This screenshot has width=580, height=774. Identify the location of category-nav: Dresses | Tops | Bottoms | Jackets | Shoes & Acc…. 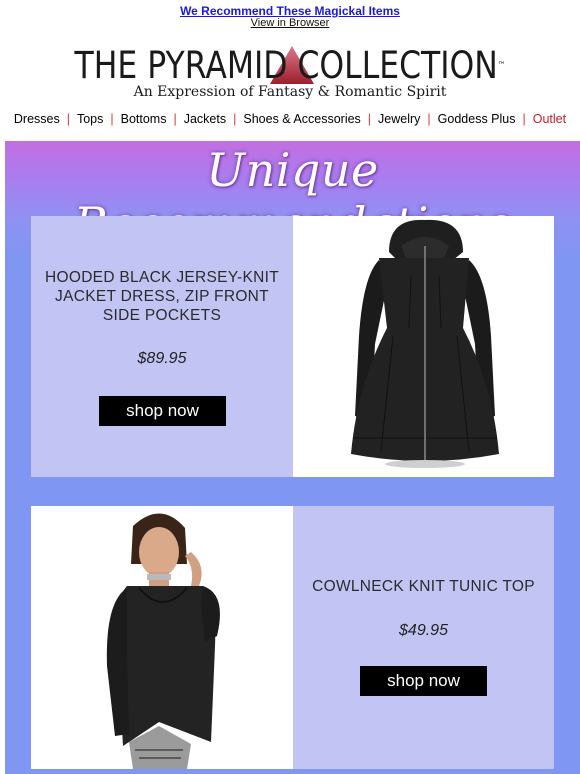
(290, 119).